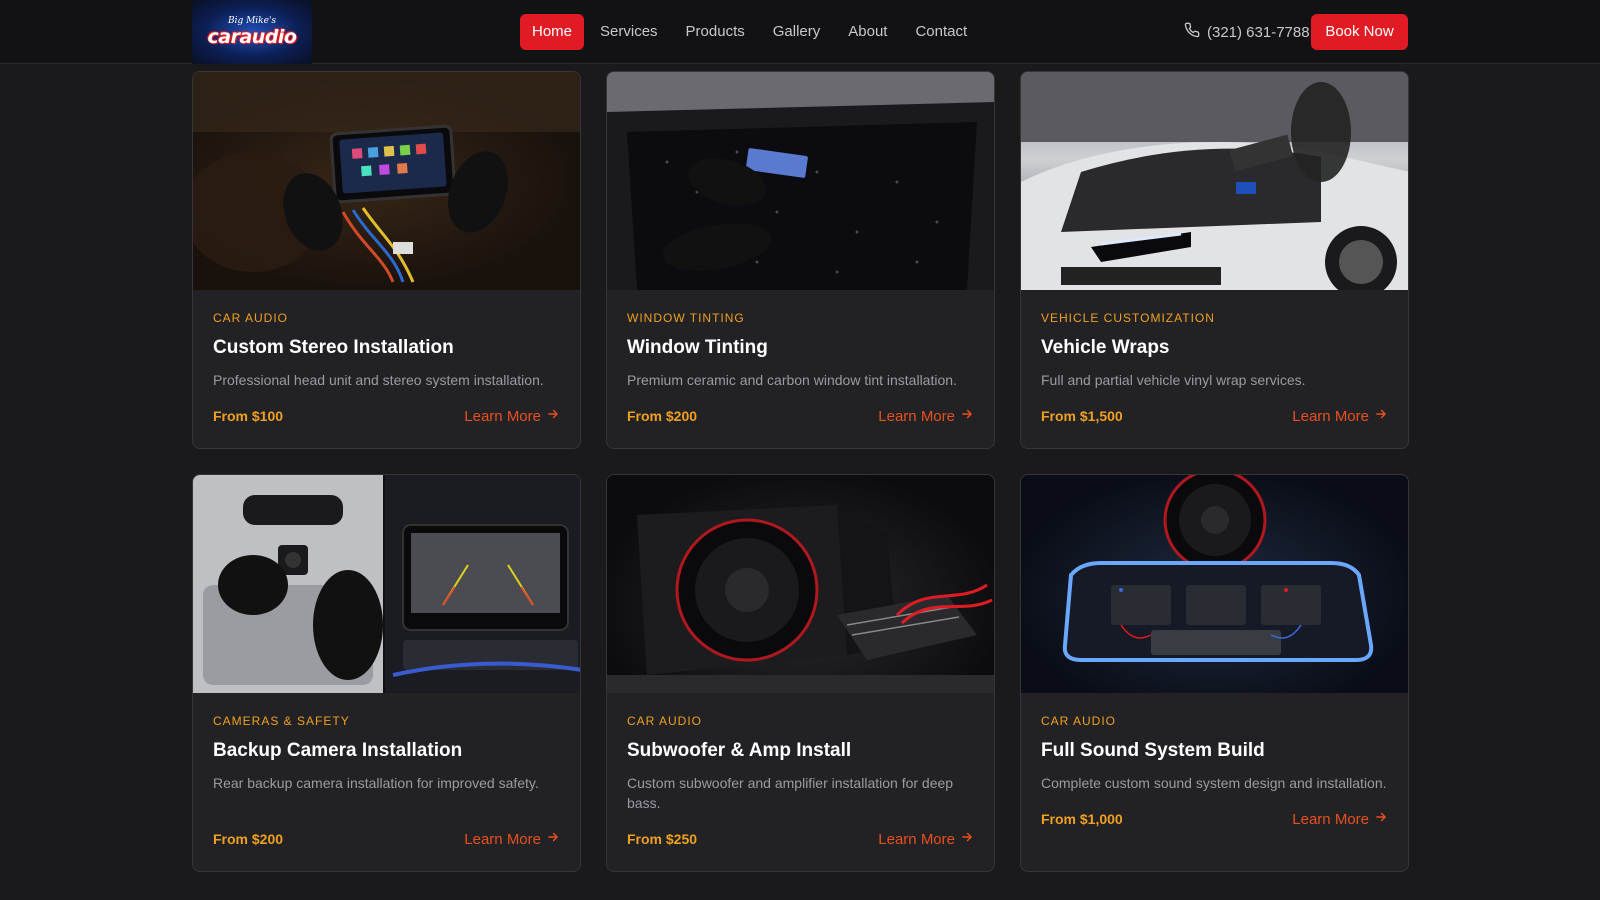  I want to click on card-category: CAMERAS & SAFETY, so click(281, 721).